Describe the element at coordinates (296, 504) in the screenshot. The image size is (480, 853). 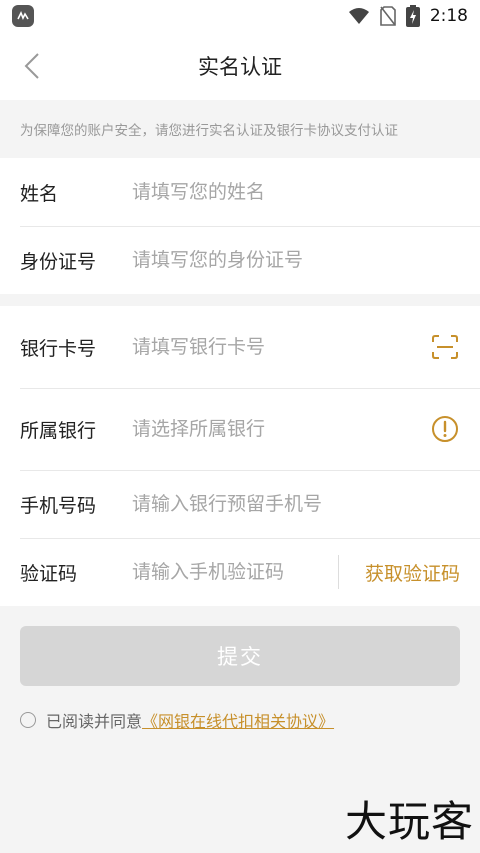
I see `phone-input` at that location.